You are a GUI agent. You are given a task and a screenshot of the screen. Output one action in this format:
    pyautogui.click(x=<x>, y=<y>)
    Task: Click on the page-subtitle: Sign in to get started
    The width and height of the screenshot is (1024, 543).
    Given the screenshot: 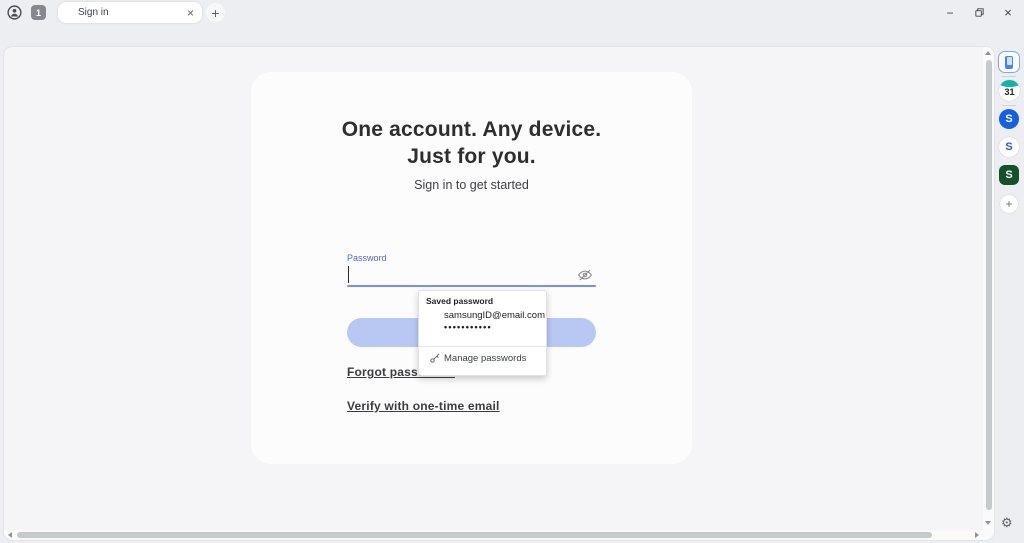 What is the action you would take?
    pyautogui.click(x=471, y=185)
    